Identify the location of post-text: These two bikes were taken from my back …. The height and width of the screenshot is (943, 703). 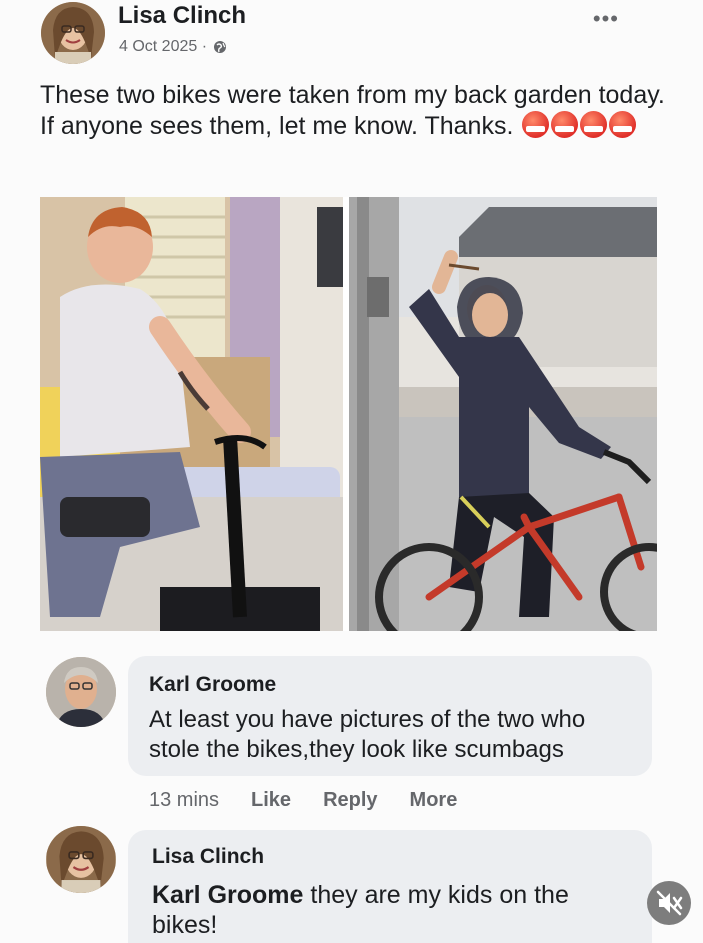
(360, 111).